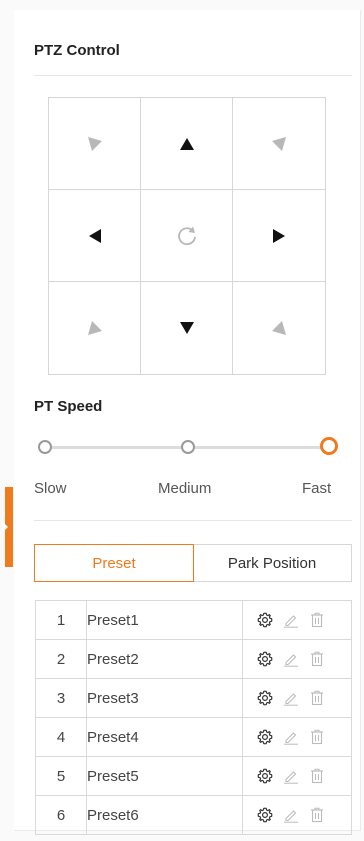  I want to click on preset-name: Preset1, so click(164, 620).